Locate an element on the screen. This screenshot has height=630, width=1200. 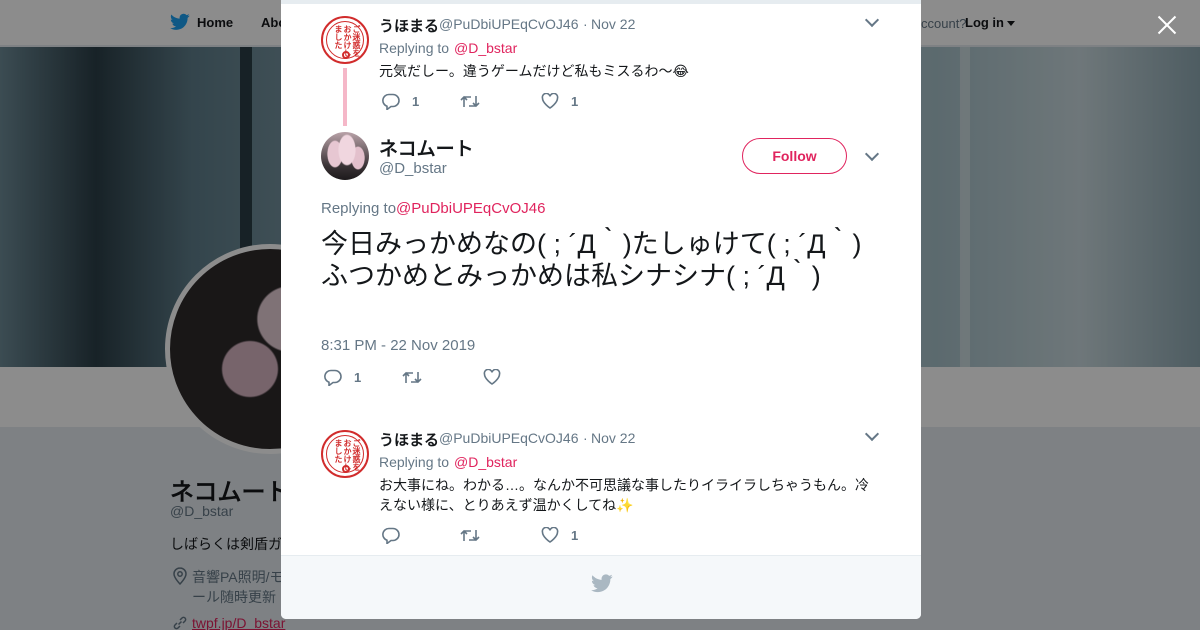
thread-connector is located at coordinates (345, 97).